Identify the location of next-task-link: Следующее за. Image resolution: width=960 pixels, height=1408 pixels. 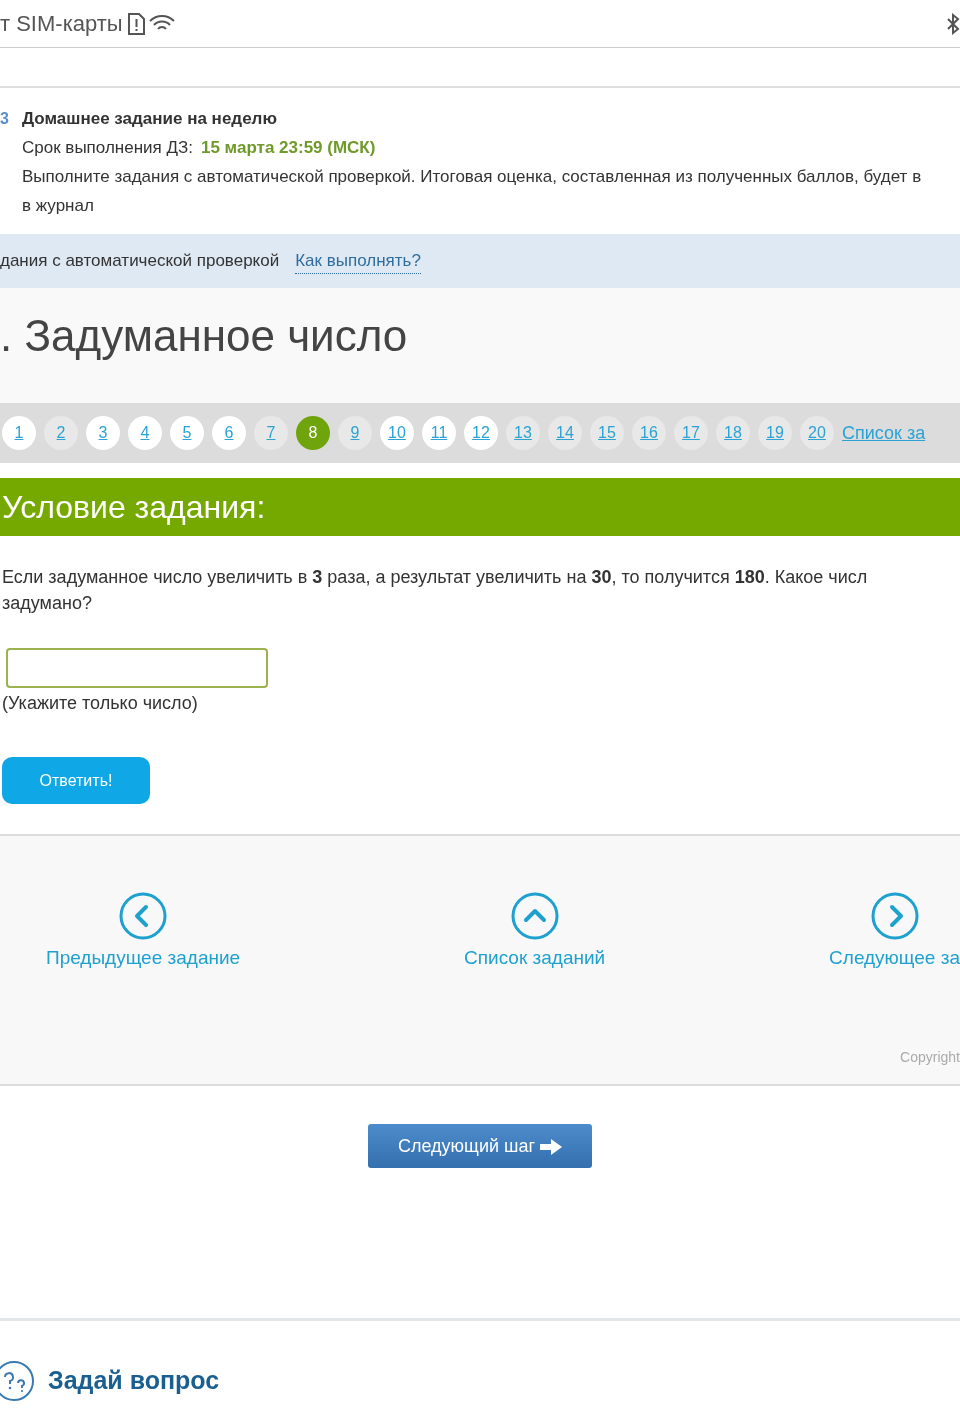
(894, 957).